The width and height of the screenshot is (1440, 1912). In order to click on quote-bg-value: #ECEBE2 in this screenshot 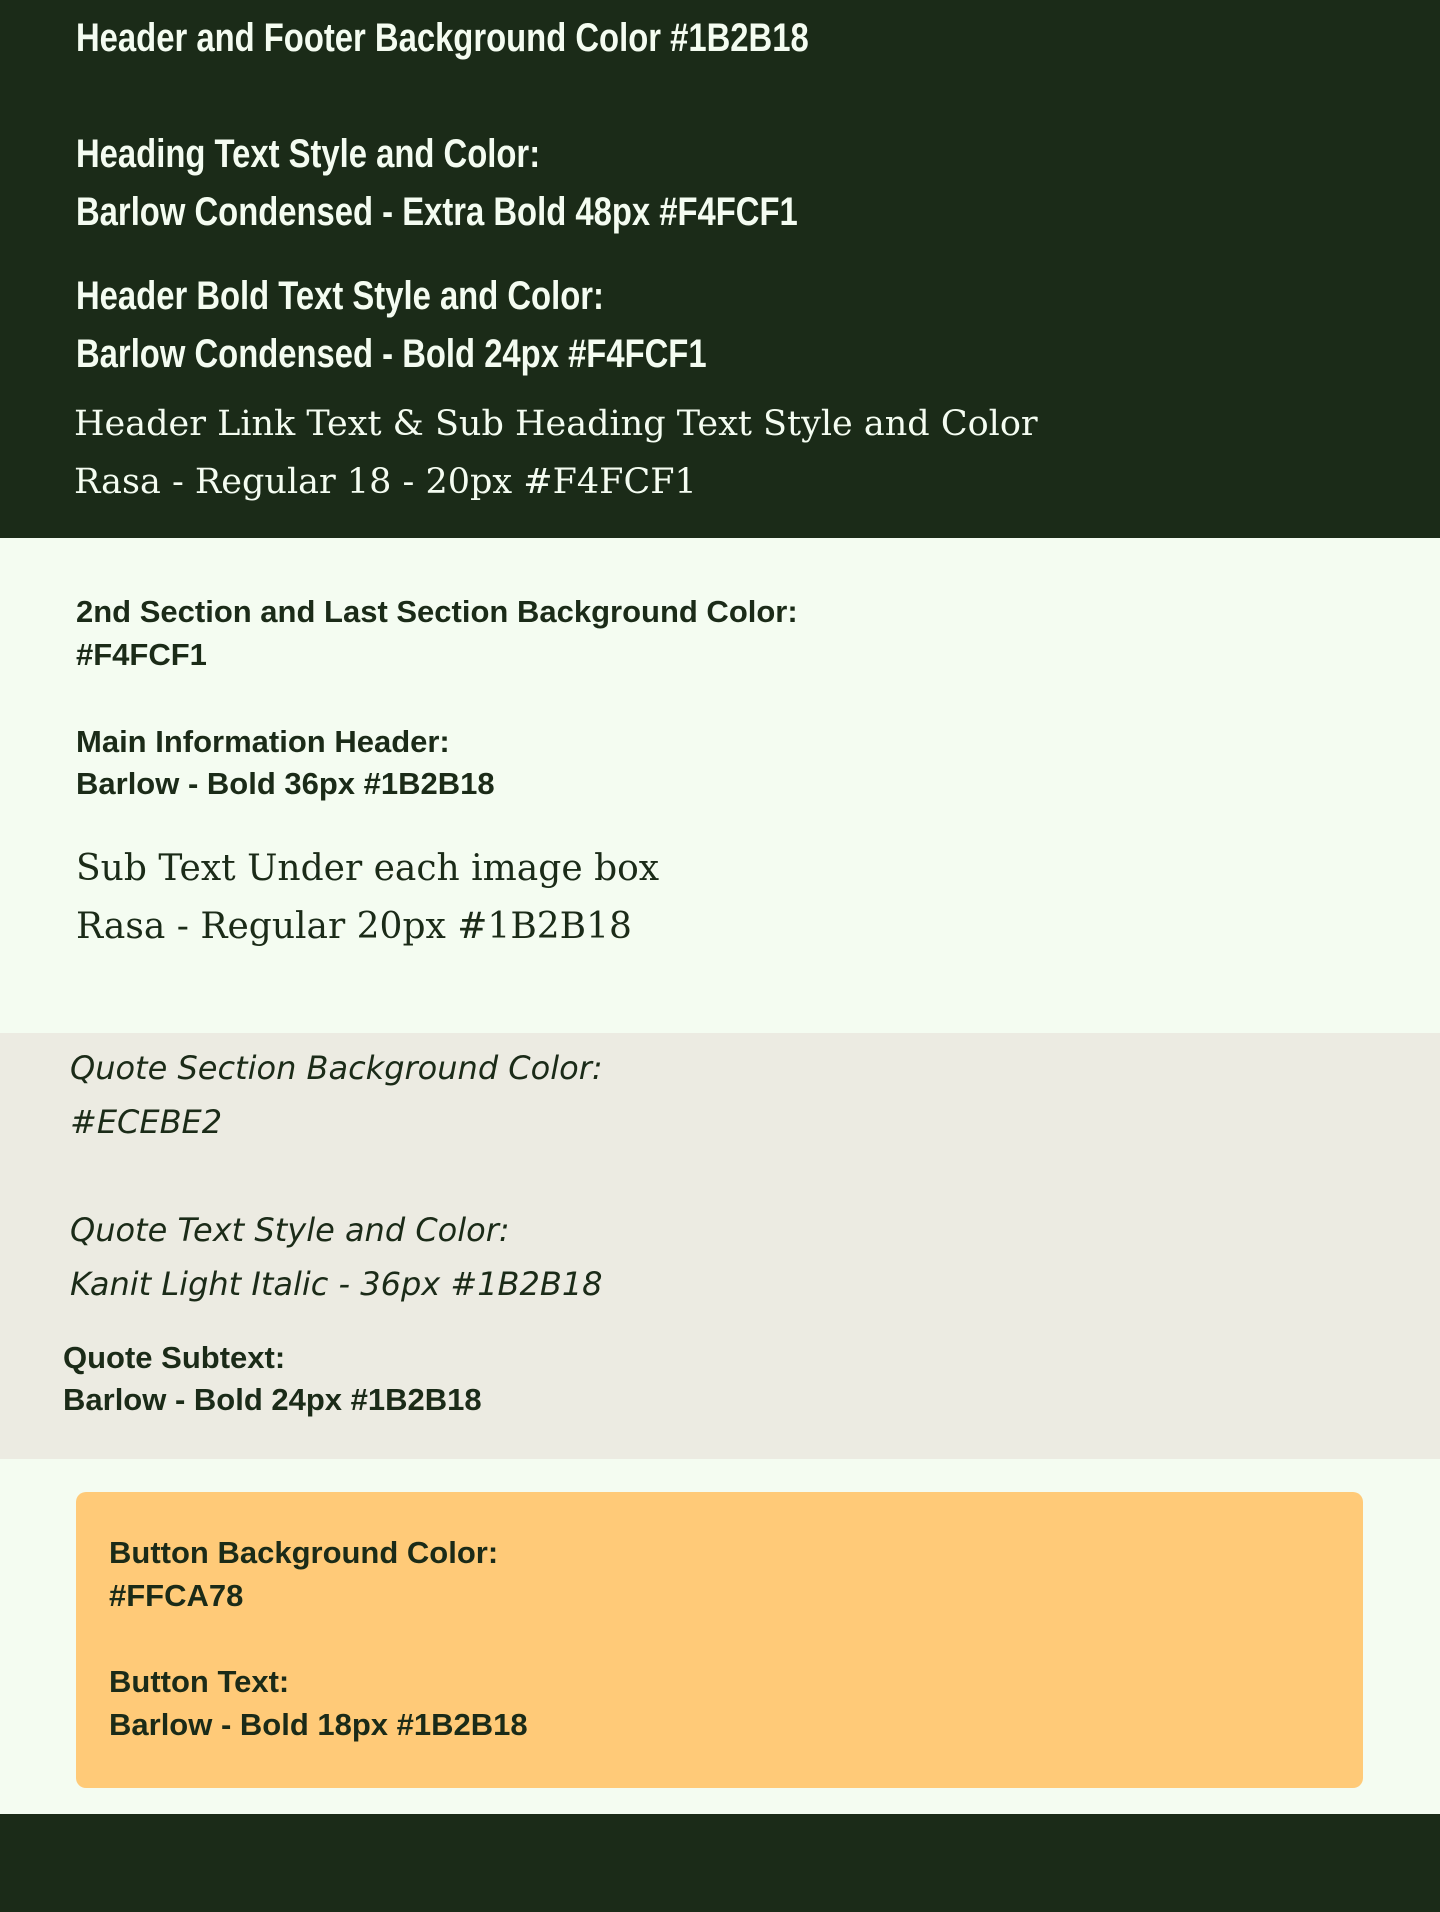, I will do `click(146, 1122)`.